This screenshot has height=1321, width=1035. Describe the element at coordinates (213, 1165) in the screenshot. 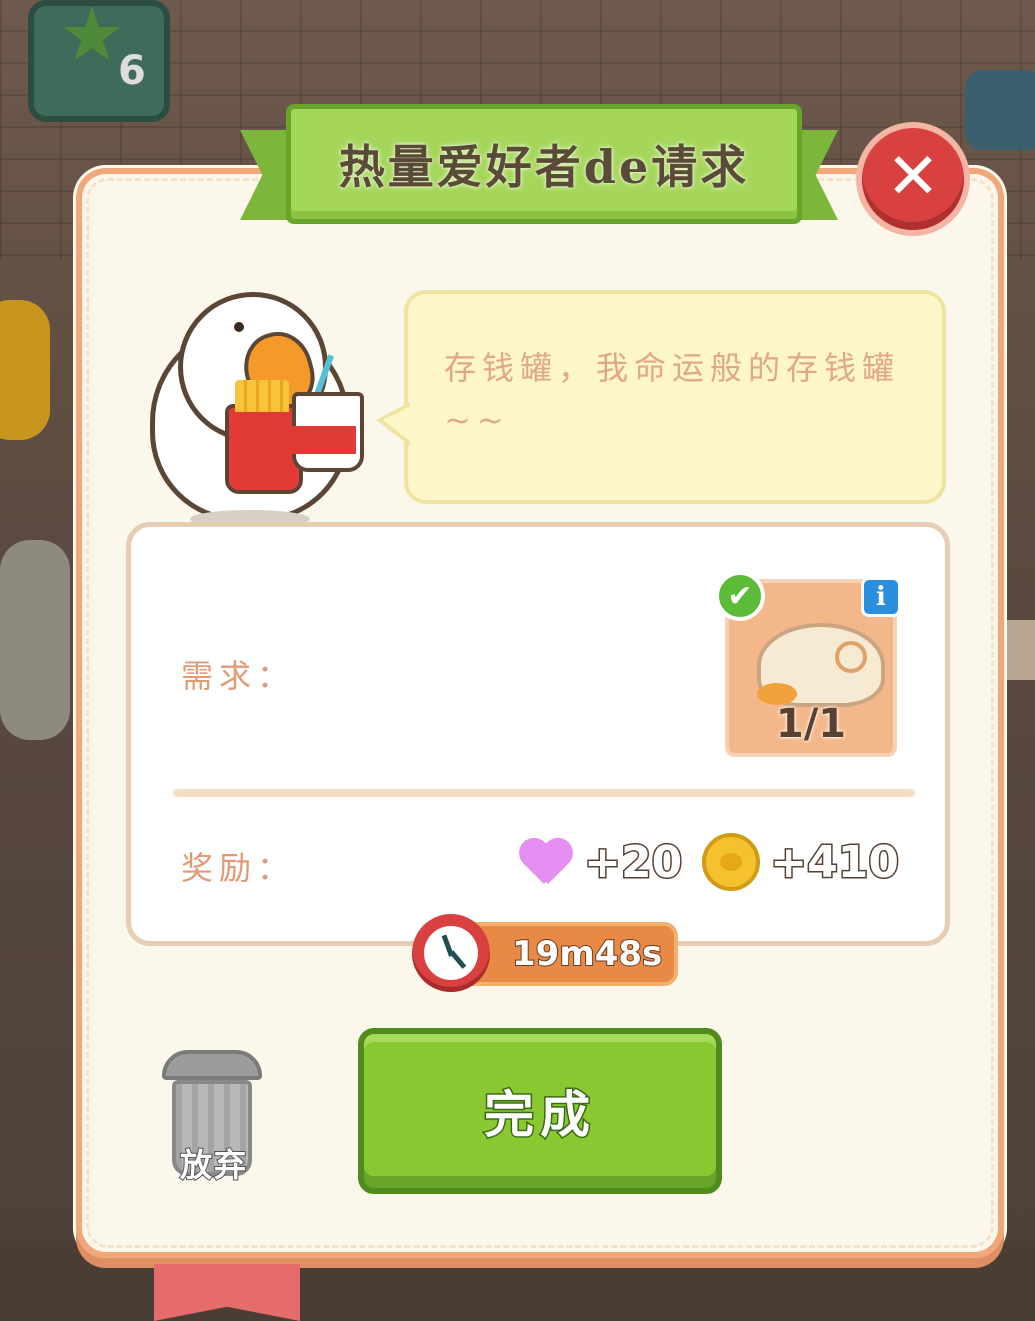

I see `abandon-label: 放弃` at that location.